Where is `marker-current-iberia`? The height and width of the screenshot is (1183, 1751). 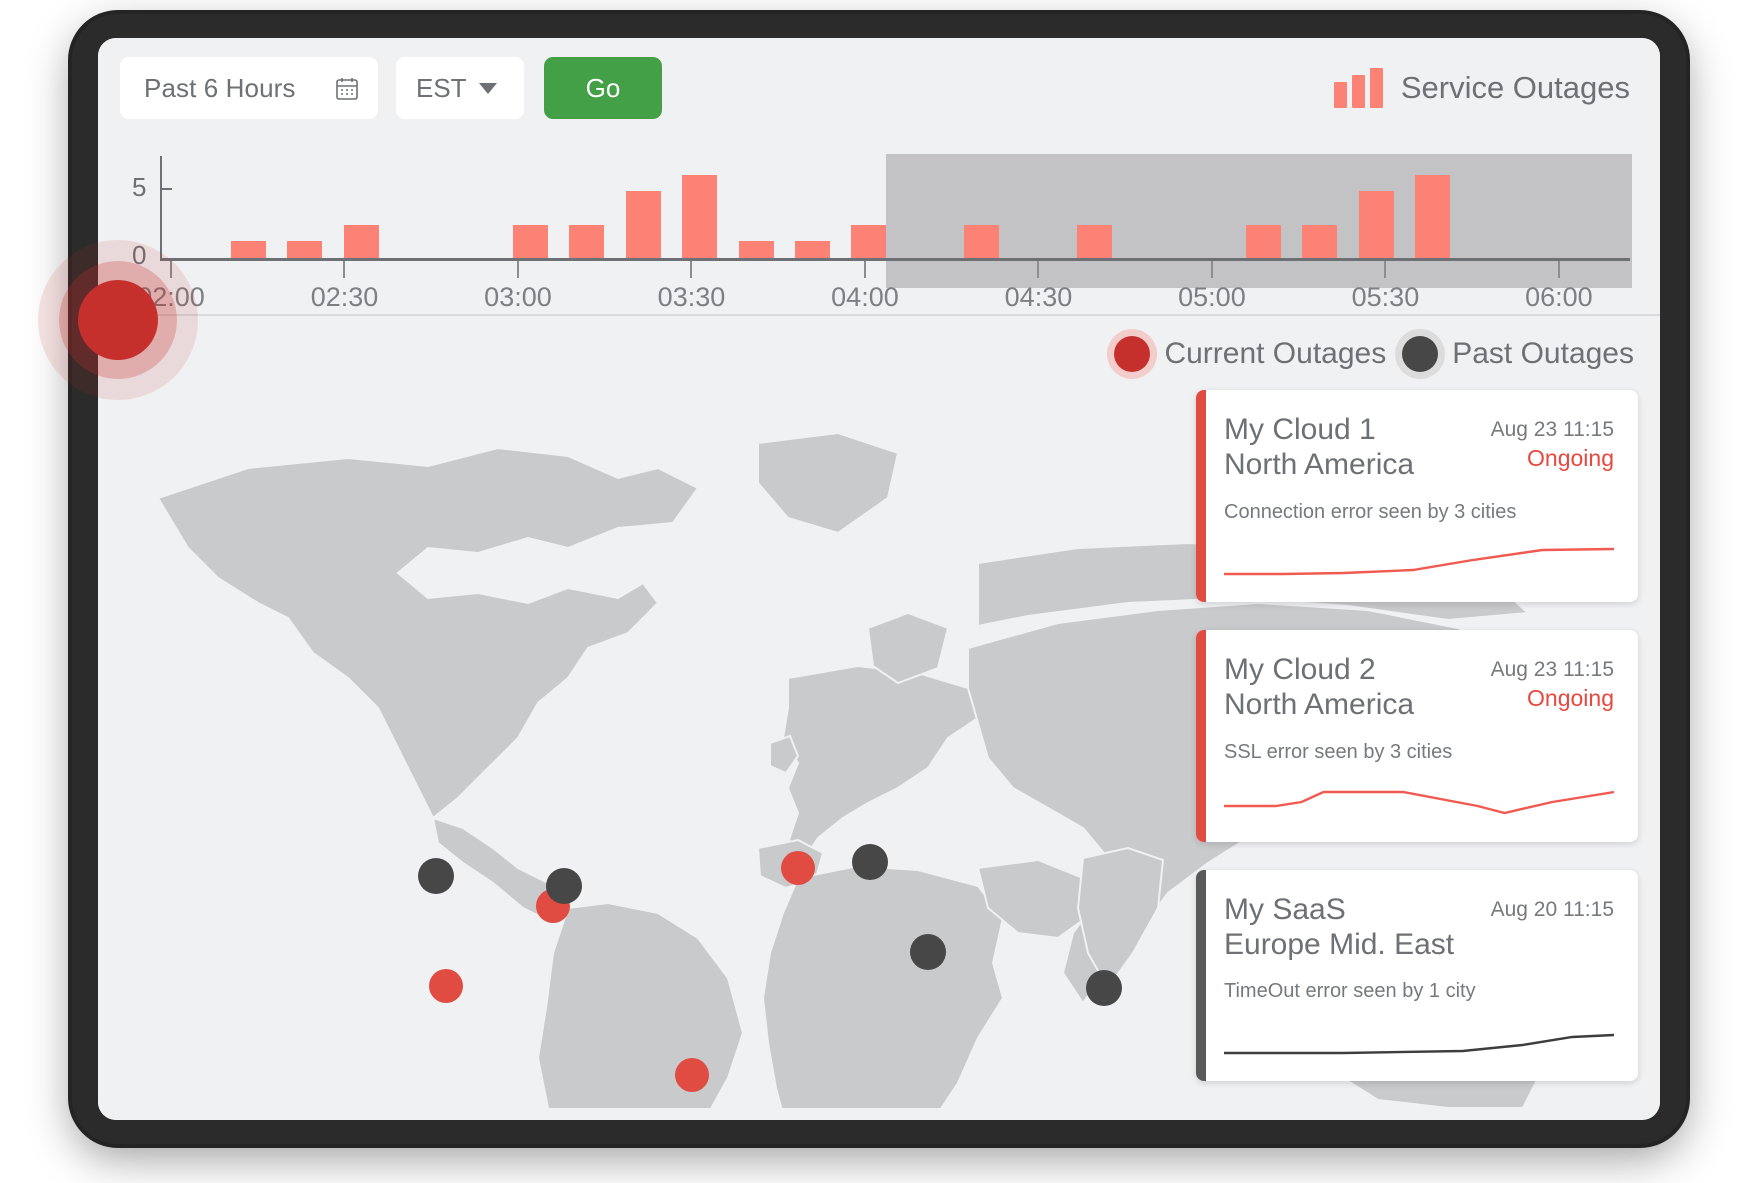
marker-current-iberia is located at coordinates (798, 868).